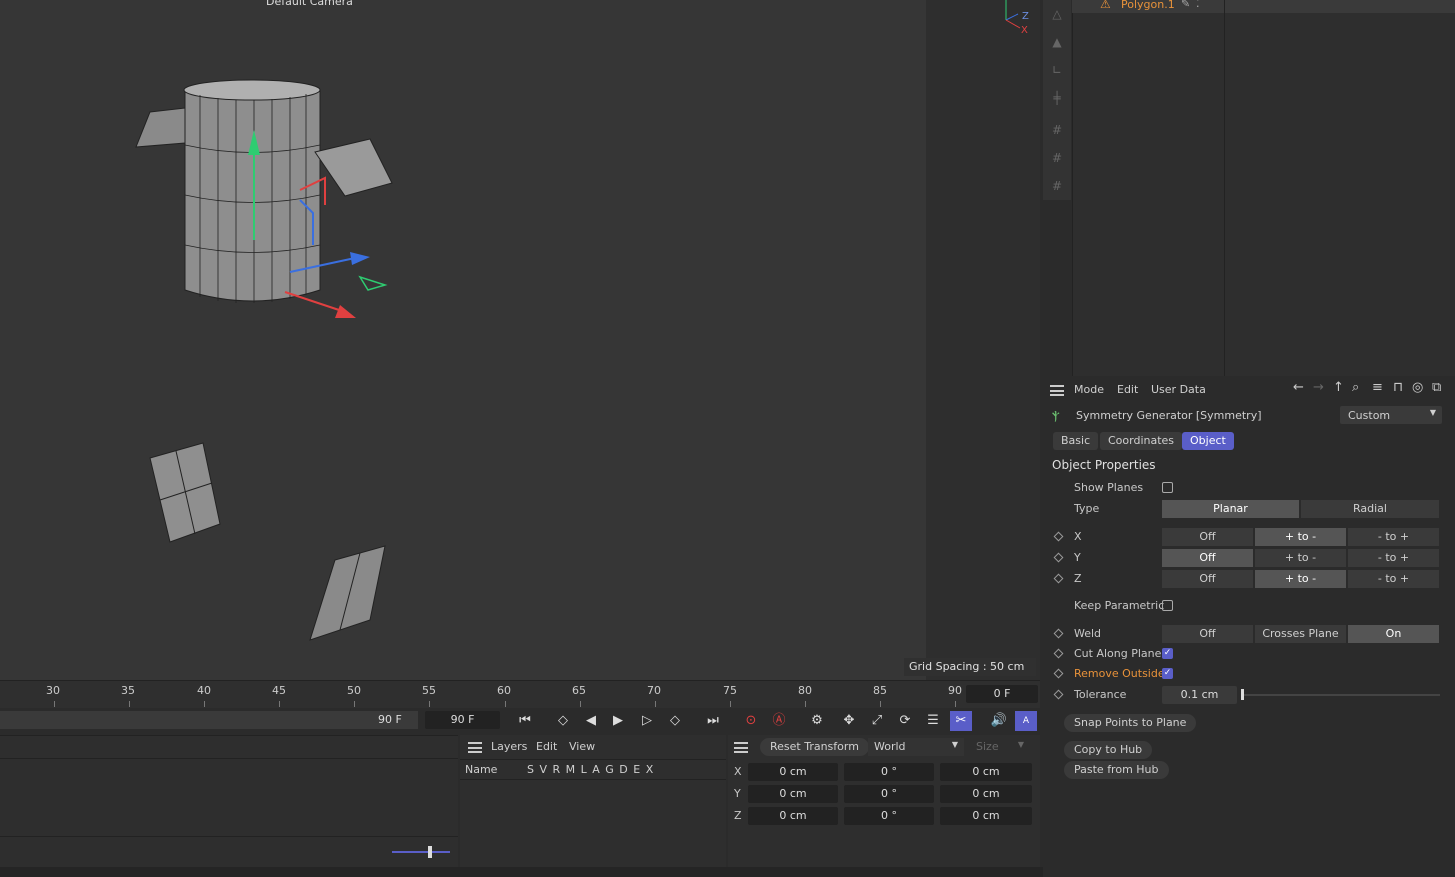  Describe the element at coordinates (905, 721) in the screenshot. I see `rotate-key-icon: ⟳` at that location.